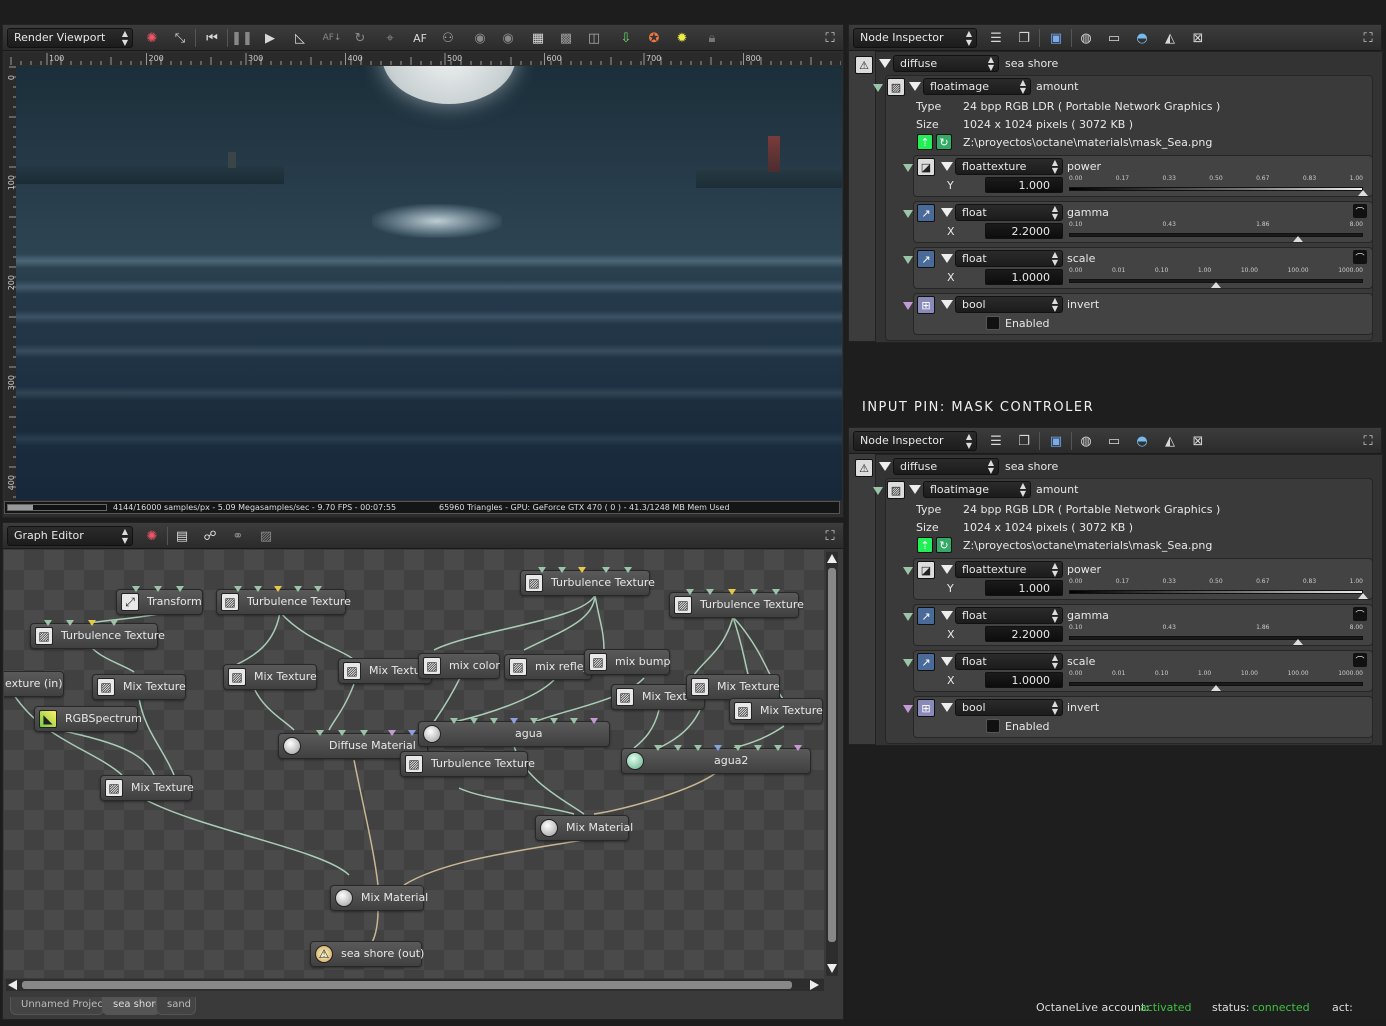 This screenshot has height=1026, width=1386. I want to click on region-icon: ▦, so click(538, 38).